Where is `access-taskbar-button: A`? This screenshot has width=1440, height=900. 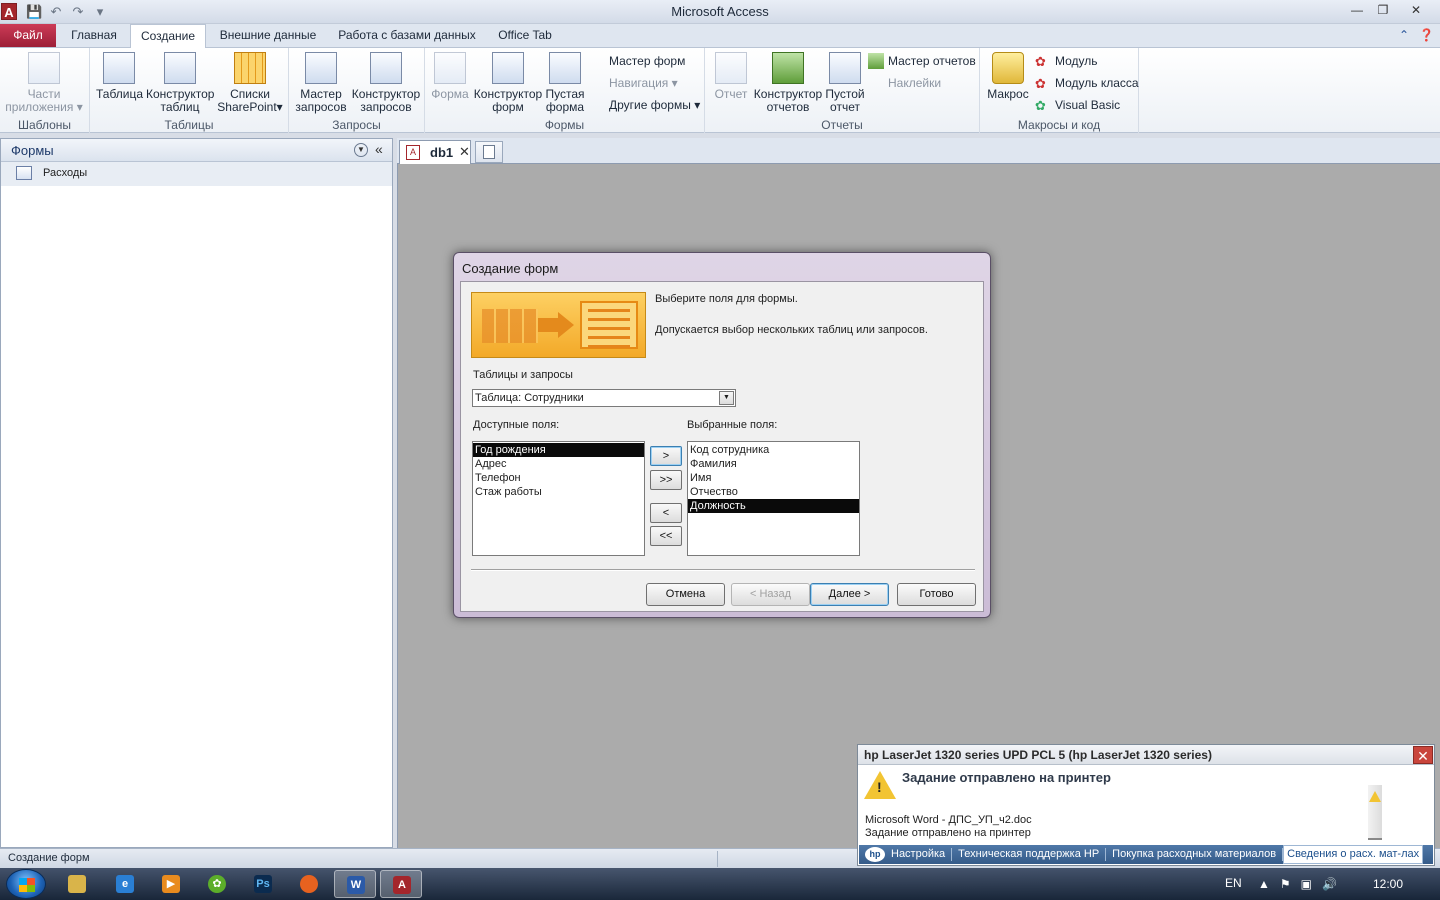 access-taskbar-button: A is located at coordinates (401, 884).